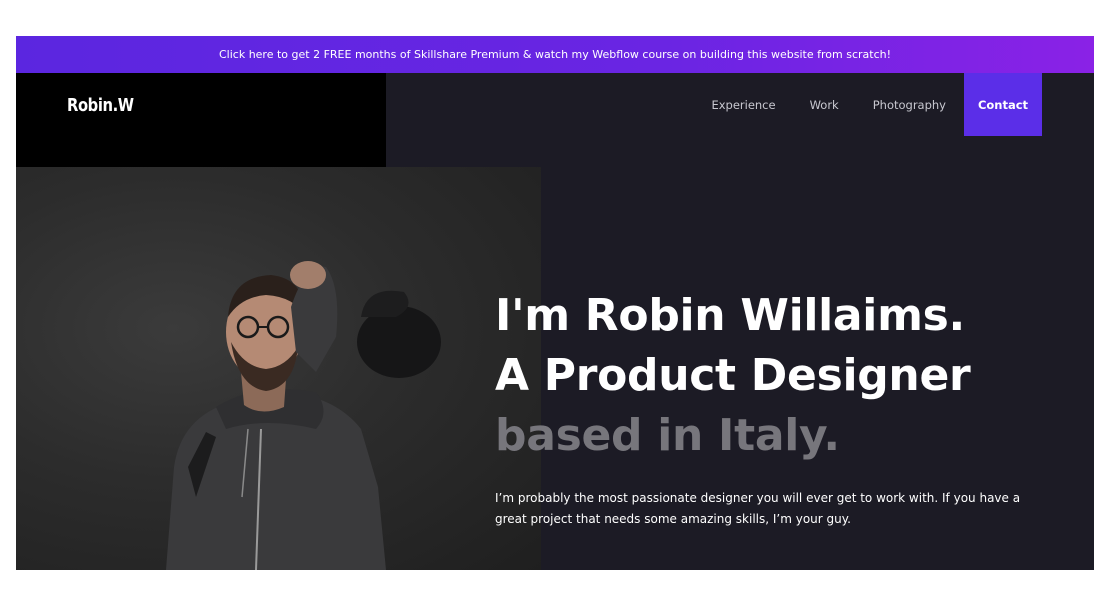  Describe the element at coordinates (201, 120) in the screenshot. I see `logo-block: Robin.W` at that location.